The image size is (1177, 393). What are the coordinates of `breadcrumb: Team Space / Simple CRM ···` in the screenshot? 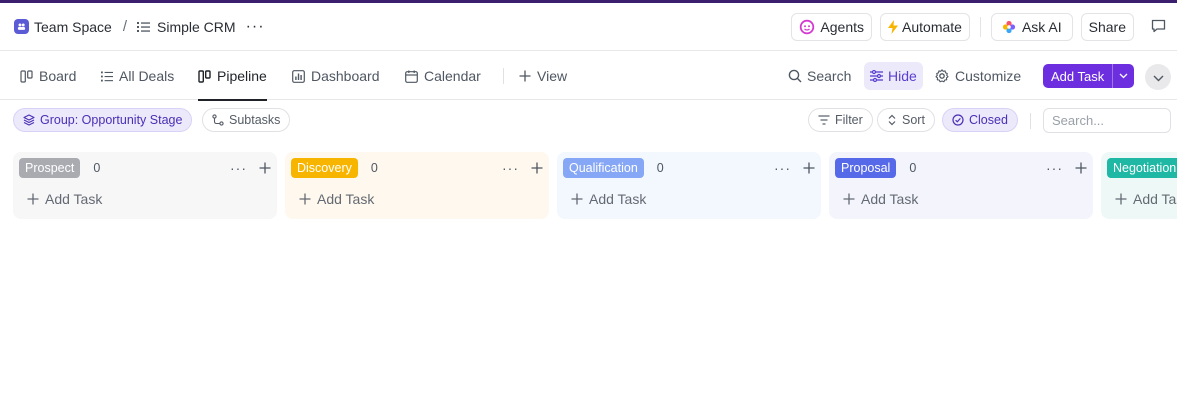 It's located at (139, 26).